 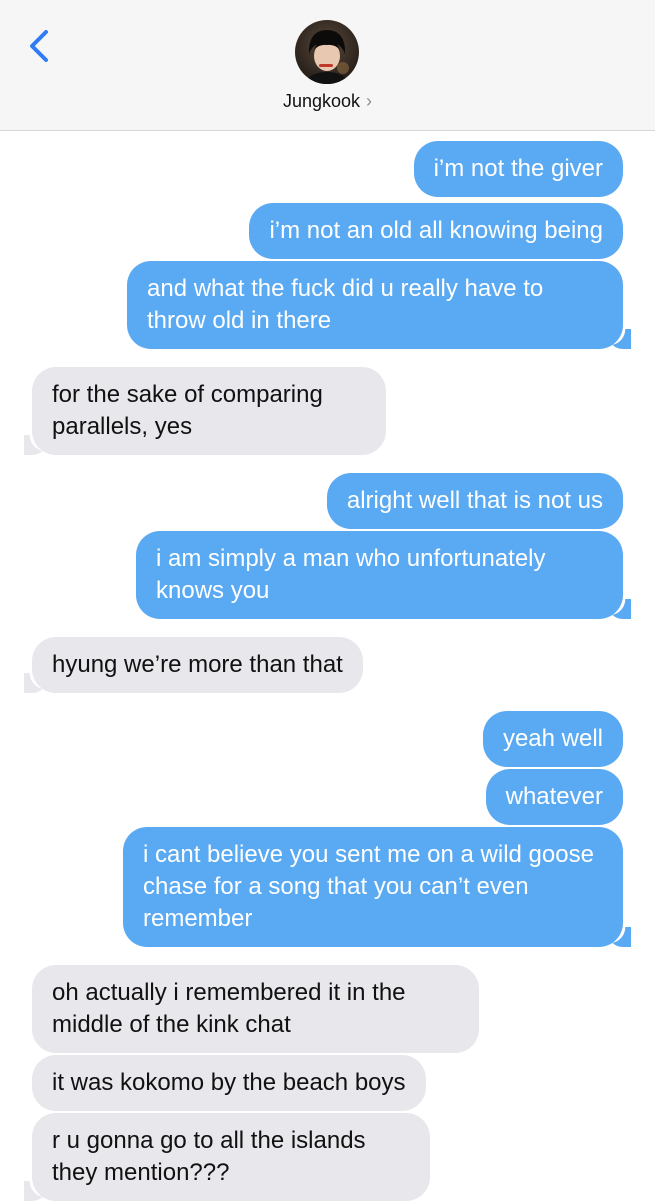 I want to click on message-row: whatever, so click(x=327, y=797).